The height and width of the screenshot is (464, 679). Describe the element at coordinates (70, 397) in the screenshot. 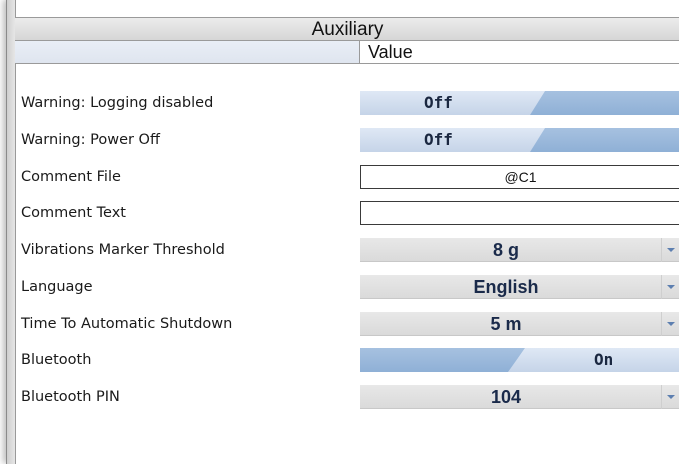

I see `row-label: Bluetooth PIN` at that location.